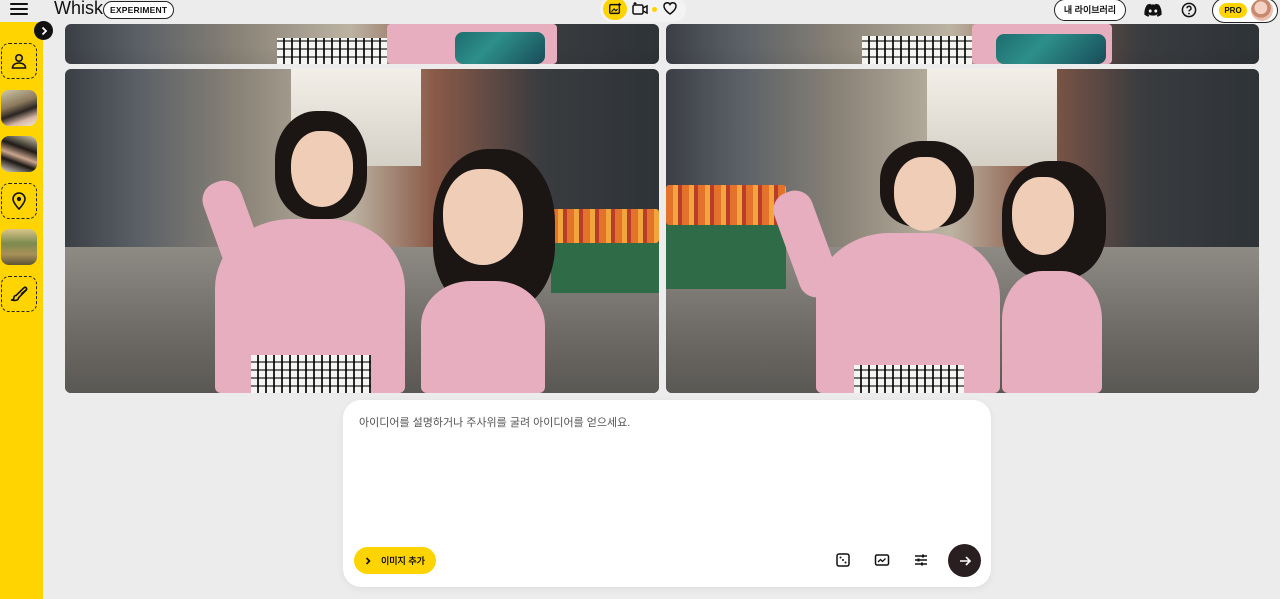 The image size is (1280, 599). I want to click on scene-image, so click(19, 247).